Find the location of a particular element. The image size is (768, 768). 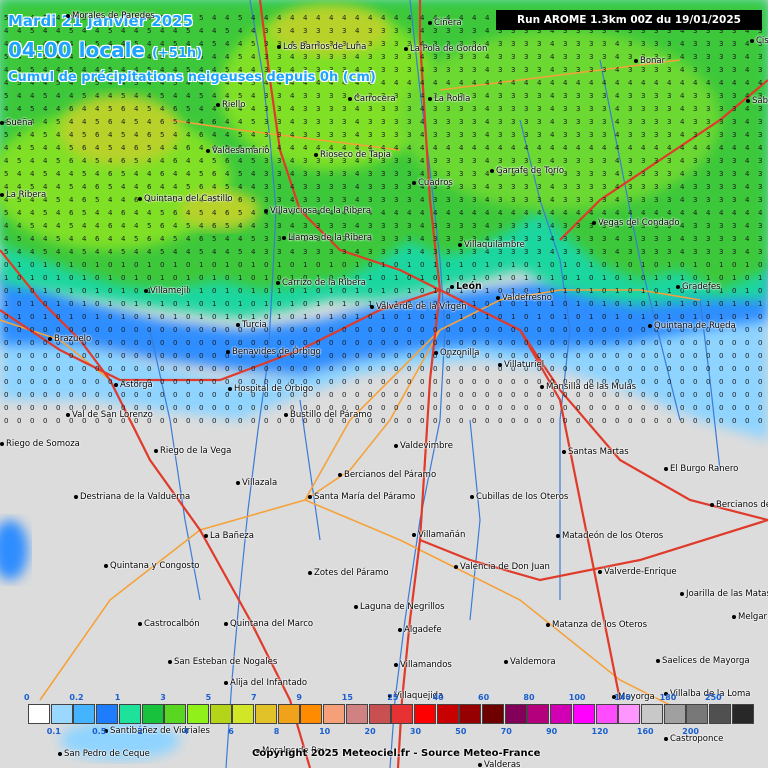

town-label: Matadeón de los Oteros is located at coordinates (609, 536).